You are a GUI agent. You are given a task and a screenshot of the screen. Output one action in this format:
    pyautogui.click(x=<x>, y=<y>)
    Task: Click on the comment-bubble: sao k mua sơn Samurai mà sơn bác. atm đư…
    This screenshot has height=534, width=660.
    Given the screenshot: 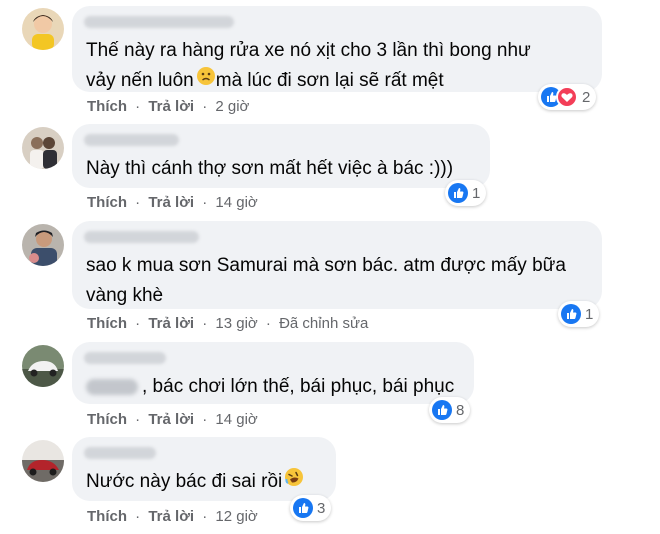 What is the action you would take?
    pyautogui.click(x=337, y=265)
    